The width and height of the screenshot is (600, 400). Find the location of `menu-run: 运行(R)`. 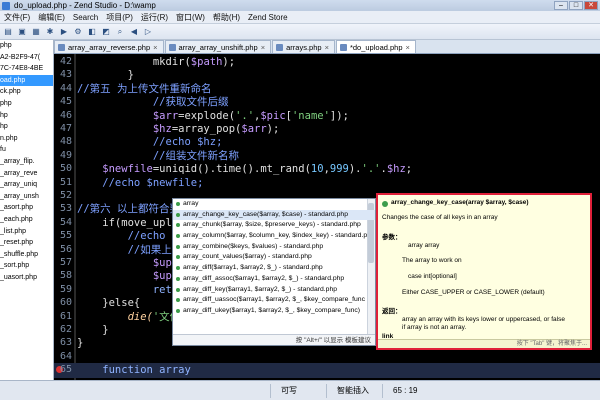

menu-run: 运行(R) is located at coordinates (154, 17).